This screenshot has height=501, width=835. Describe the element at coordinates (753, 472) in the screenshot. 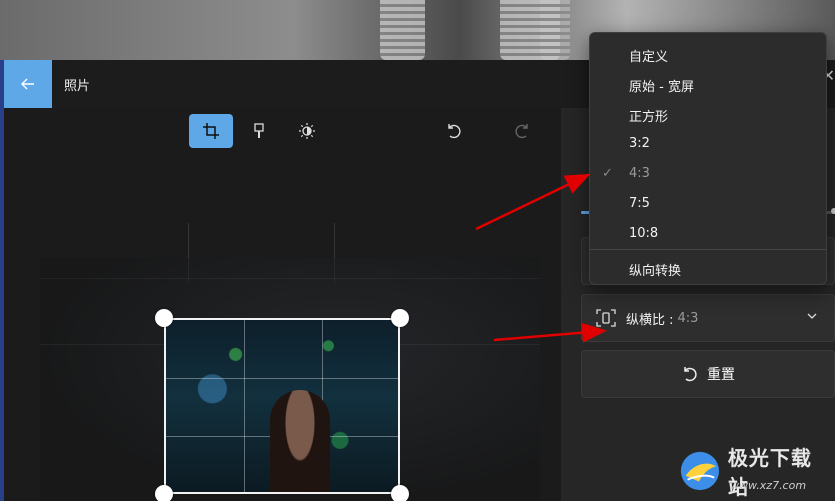

I see `watermark: 极光下载站 www.xz7.com` at that location.